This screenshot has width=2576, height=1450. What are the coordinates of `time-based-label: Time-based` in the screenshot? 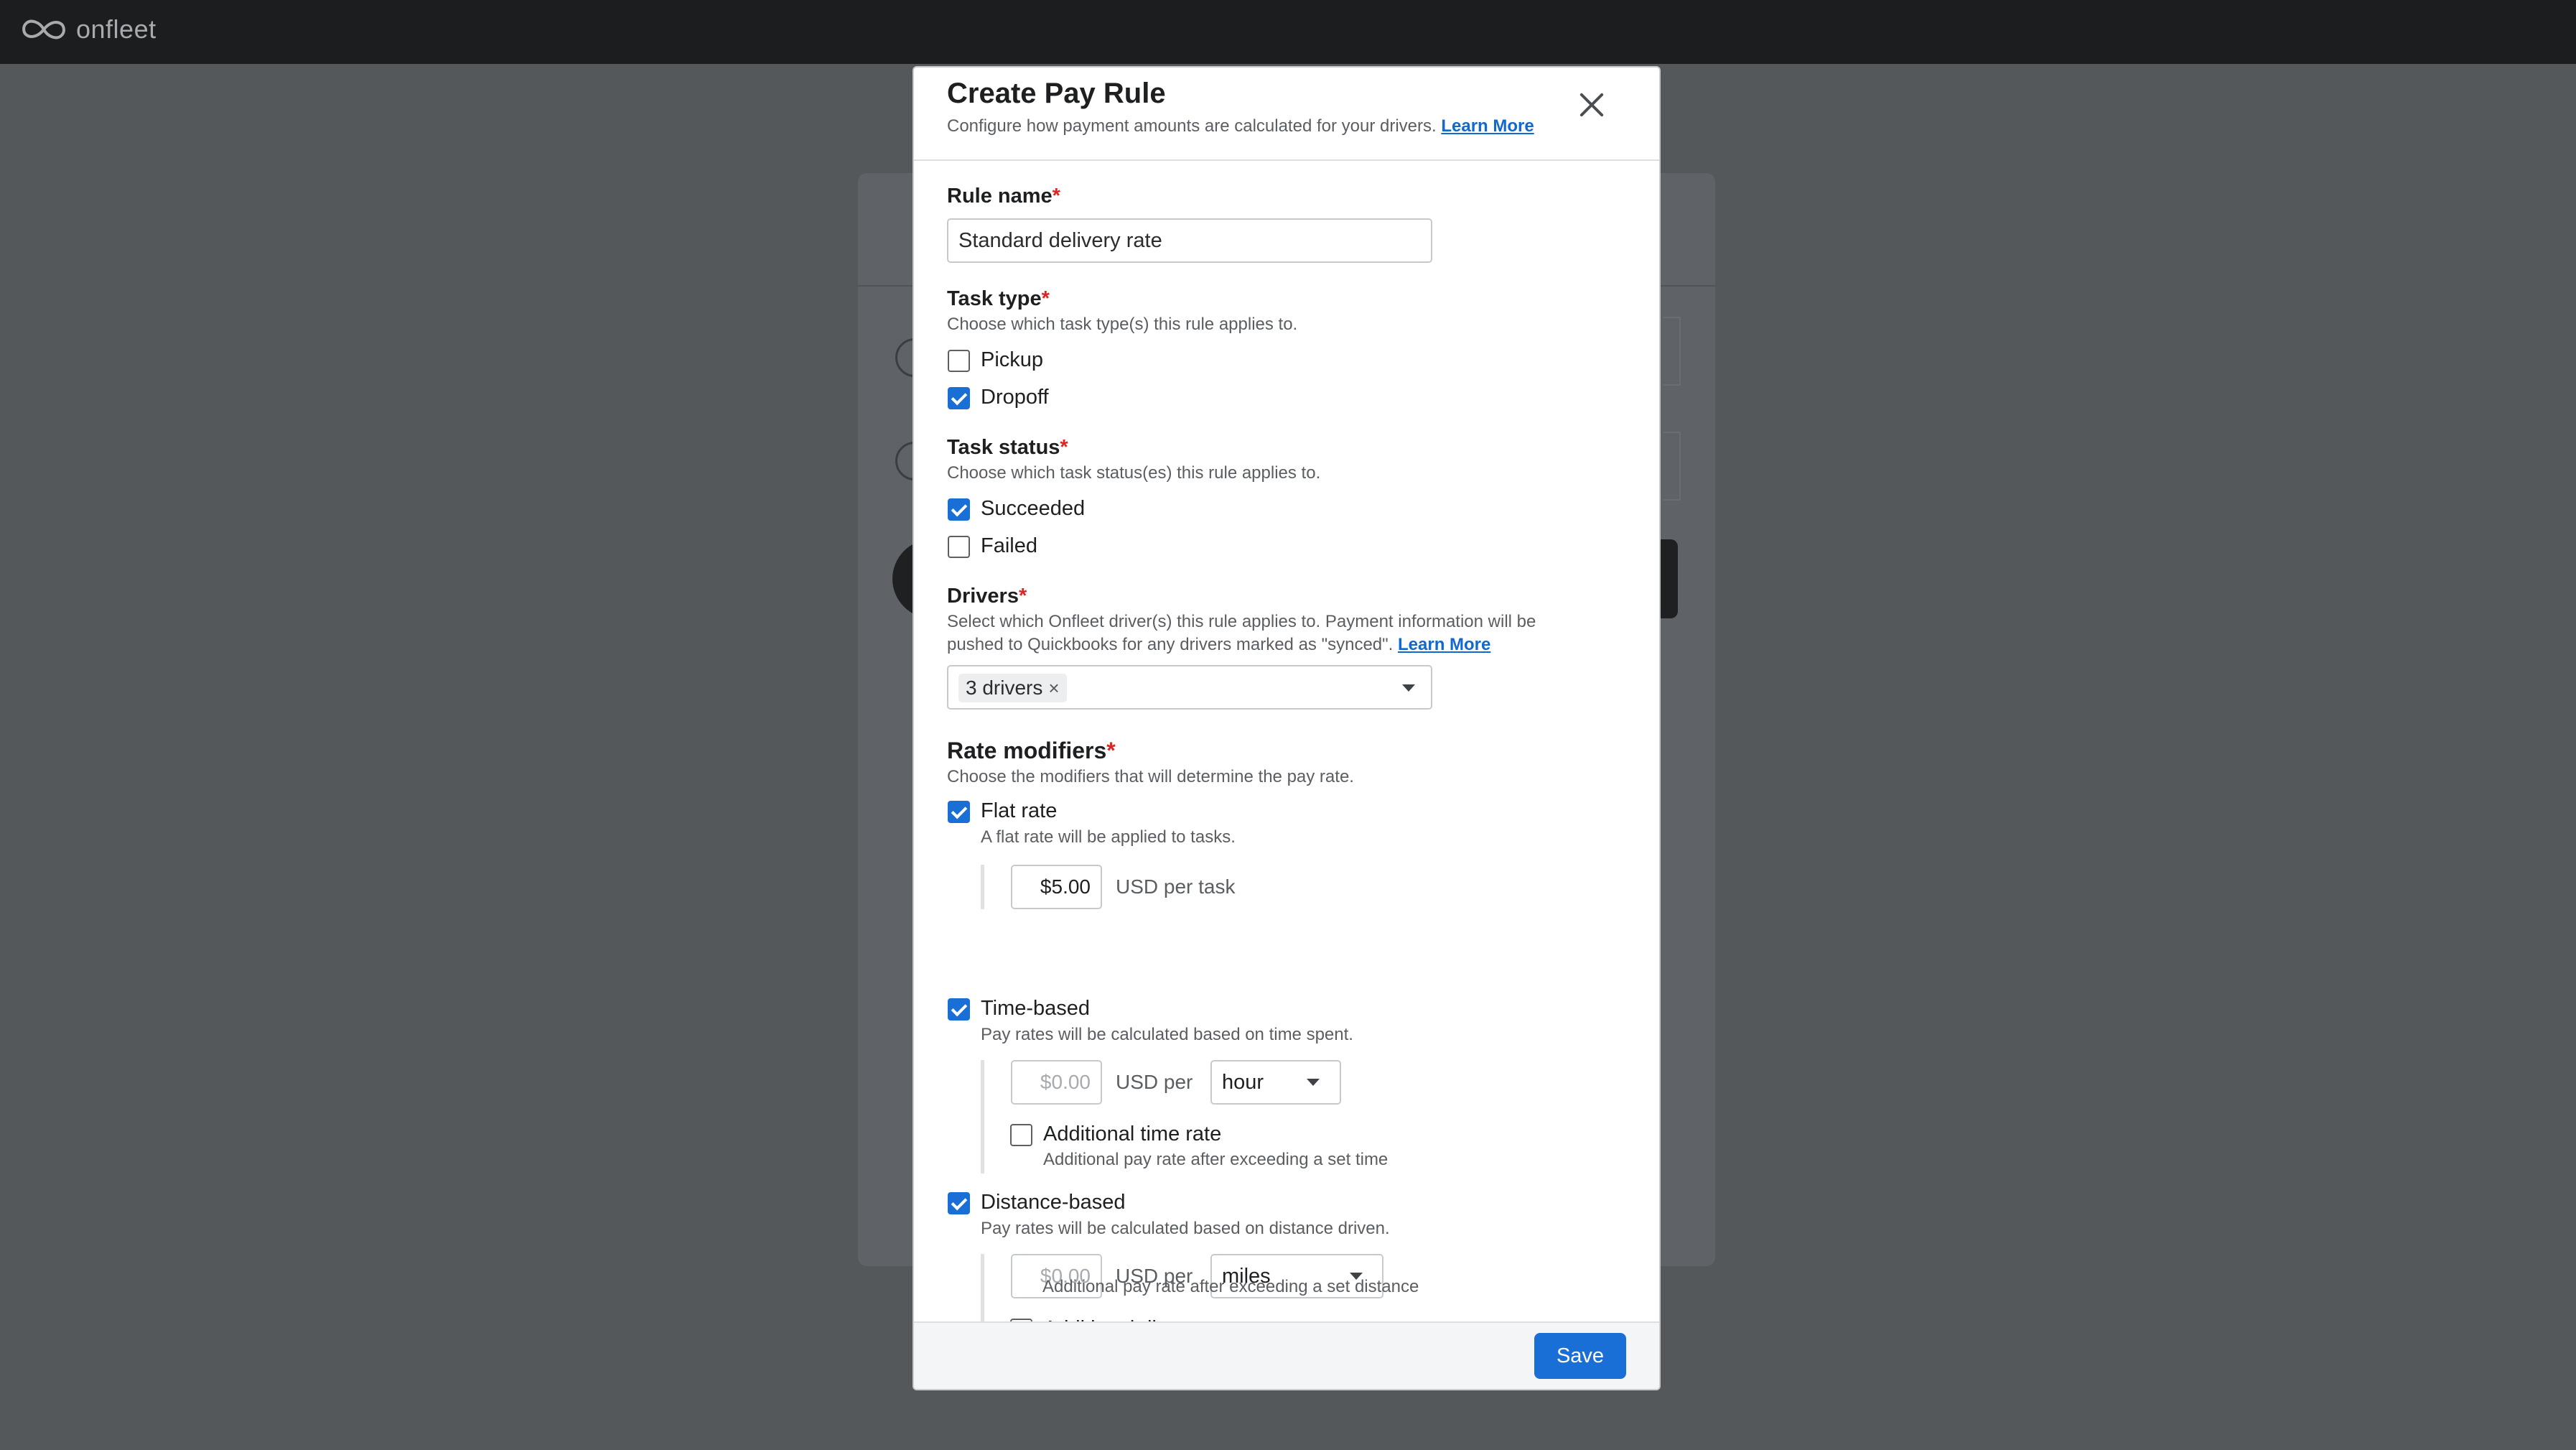 It's located at (1036, 1009).